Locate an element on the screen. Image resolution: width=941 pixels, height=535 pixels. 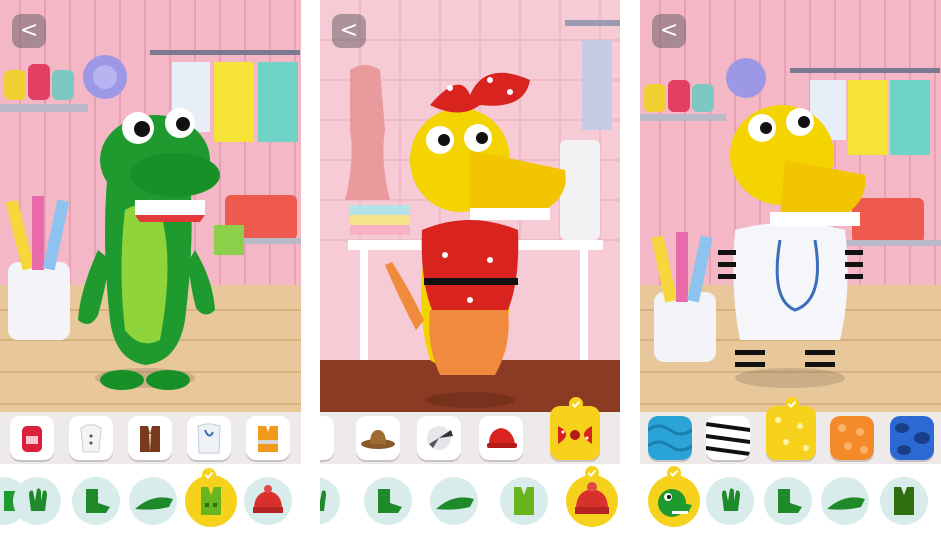
category-skin is located at coordinates (674, 501).